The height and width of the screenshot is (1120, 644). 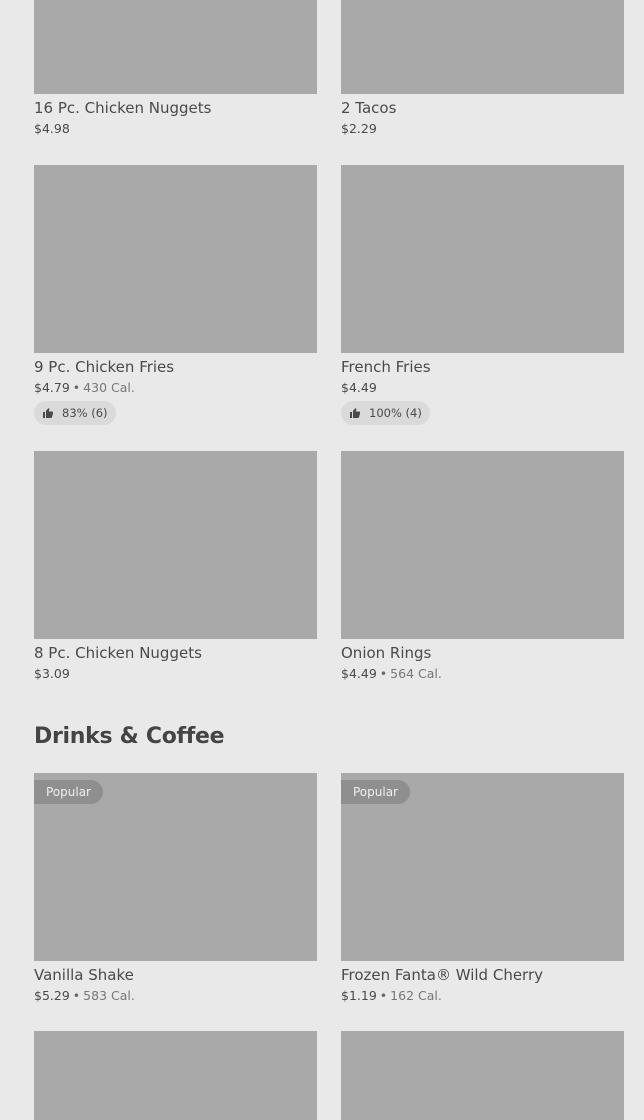 I want to click on item-price: $1.19, so click(x=359, y=995).